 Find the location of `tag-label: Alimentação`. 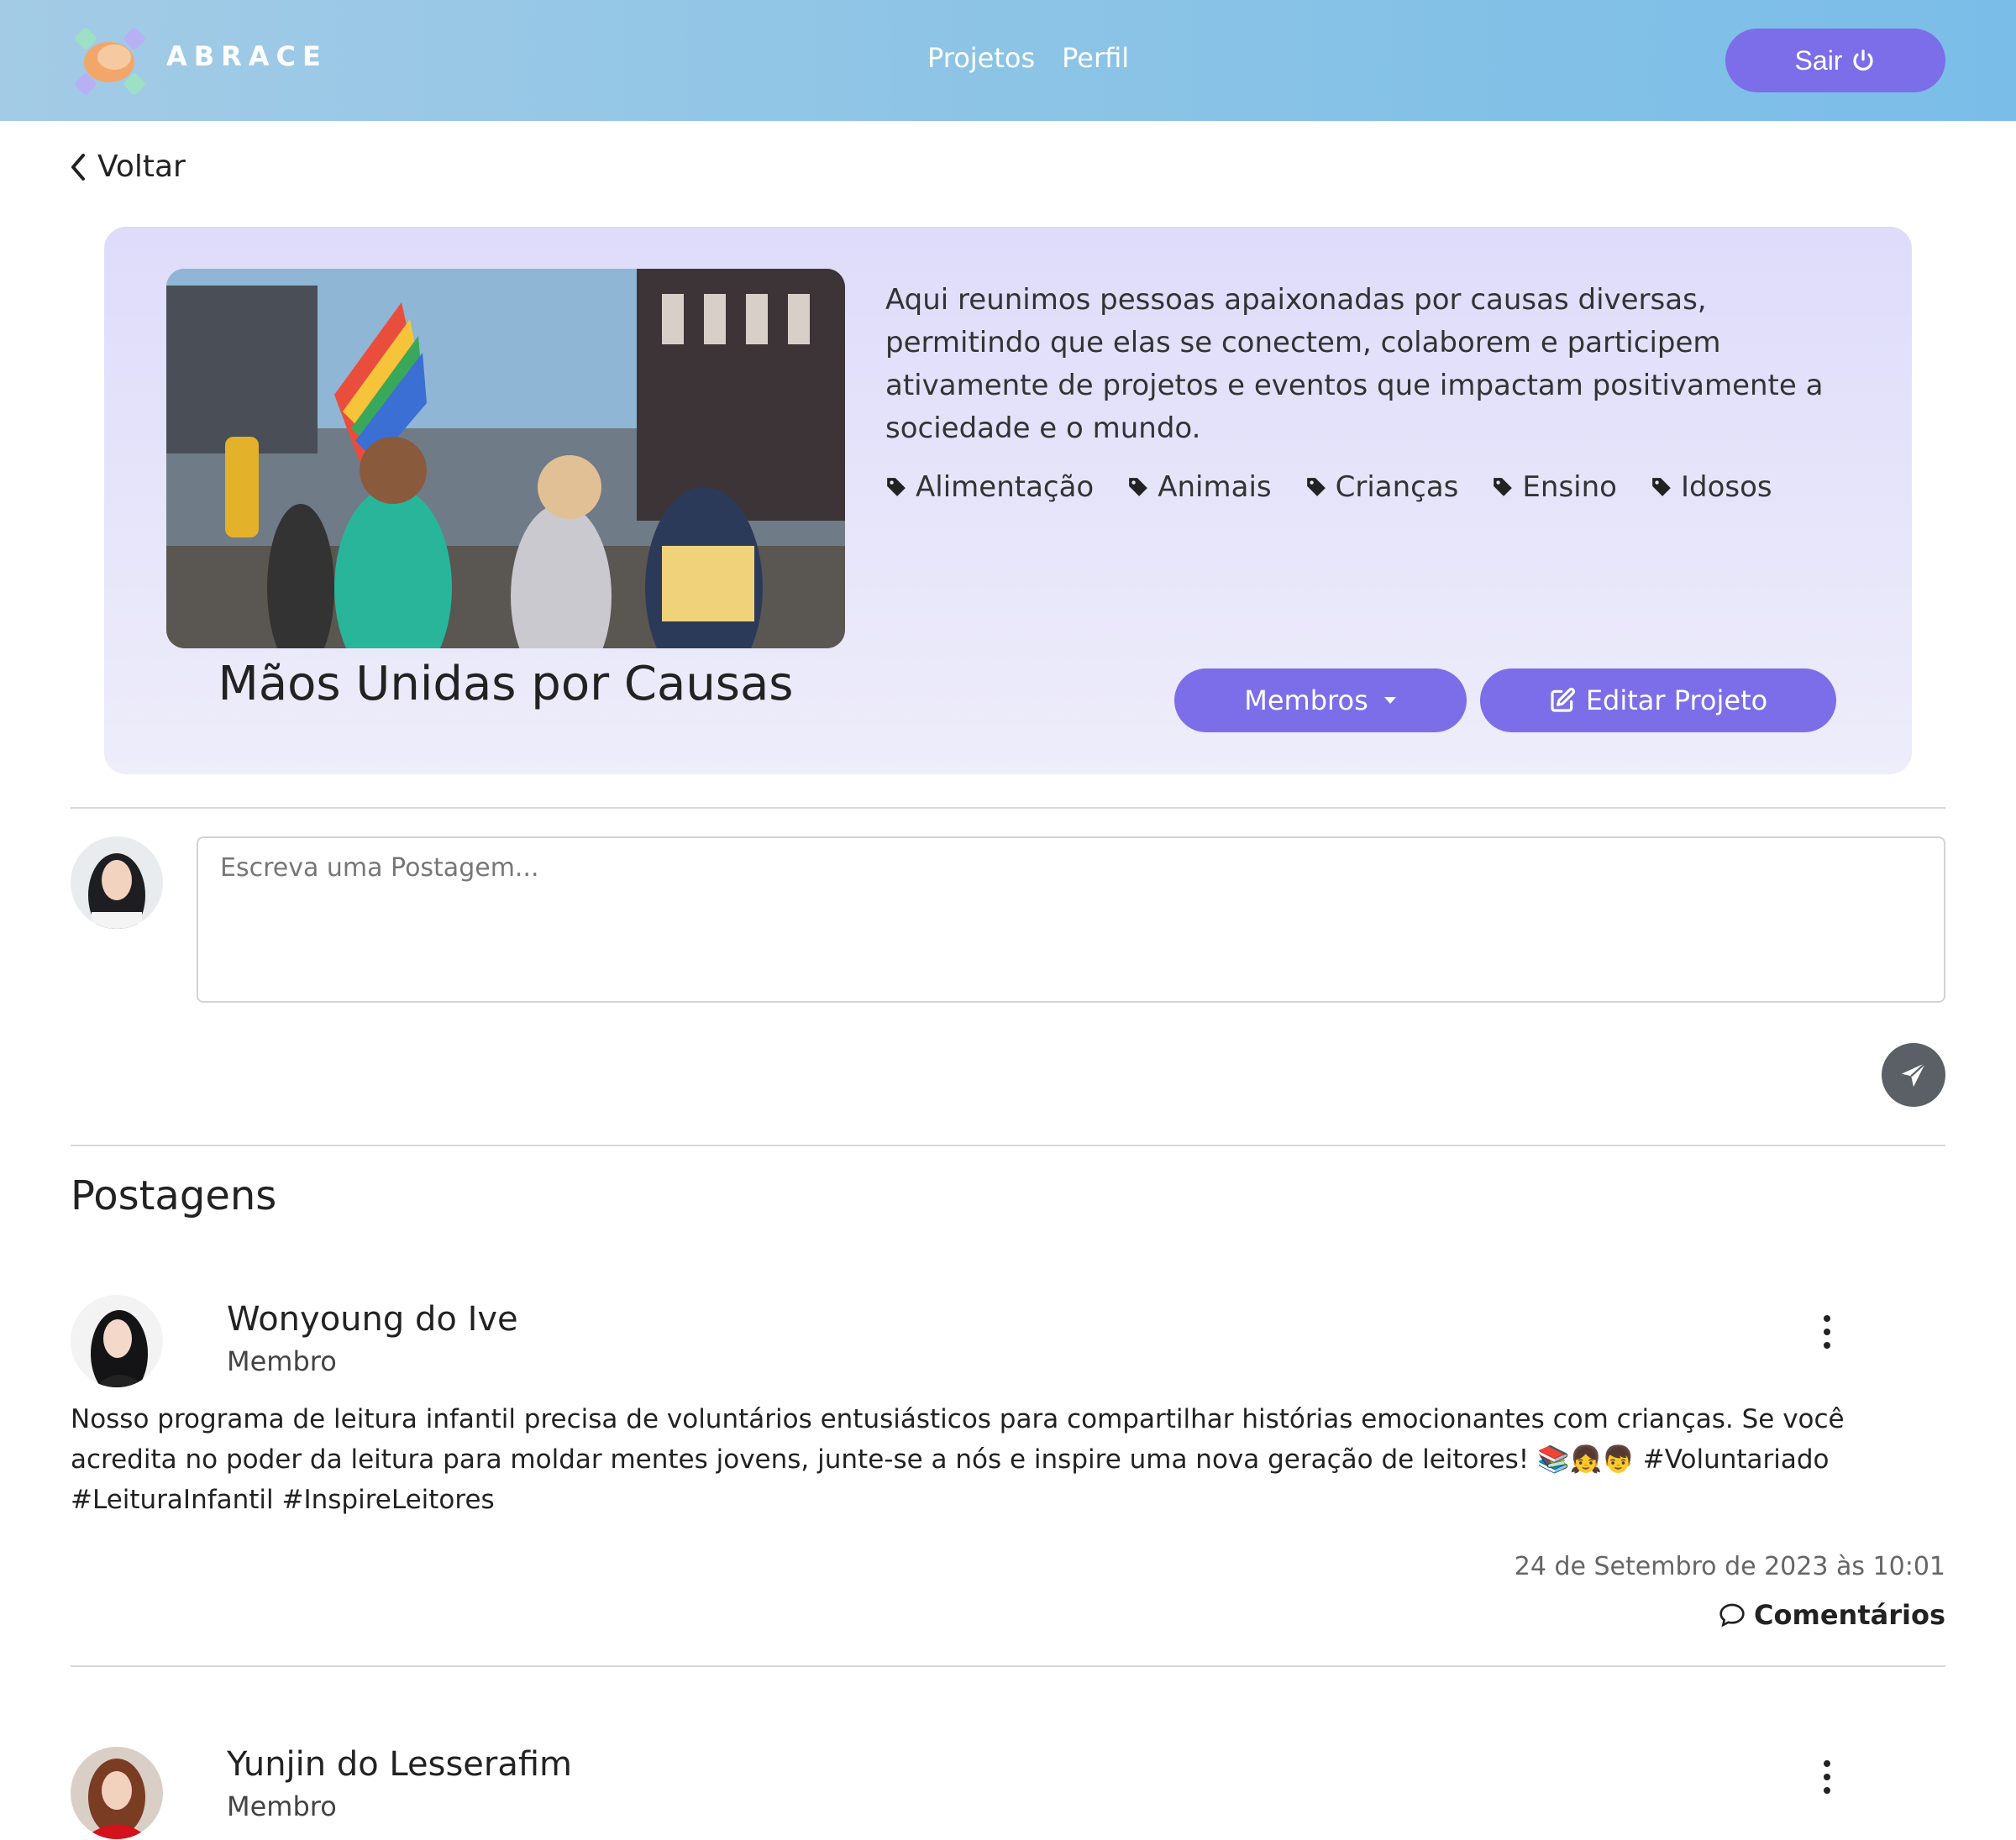

tag-label: Alimentação is located at coordinates (1005, 487).